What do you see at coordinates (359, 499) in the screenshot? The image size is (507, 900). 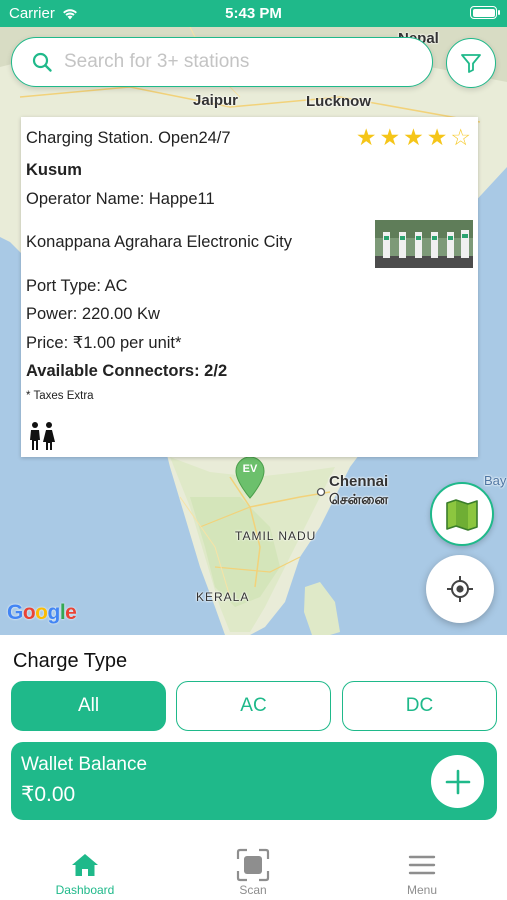 I see `map-label-chennai-tamil: சென்னை` at bounding box center [359, 499].